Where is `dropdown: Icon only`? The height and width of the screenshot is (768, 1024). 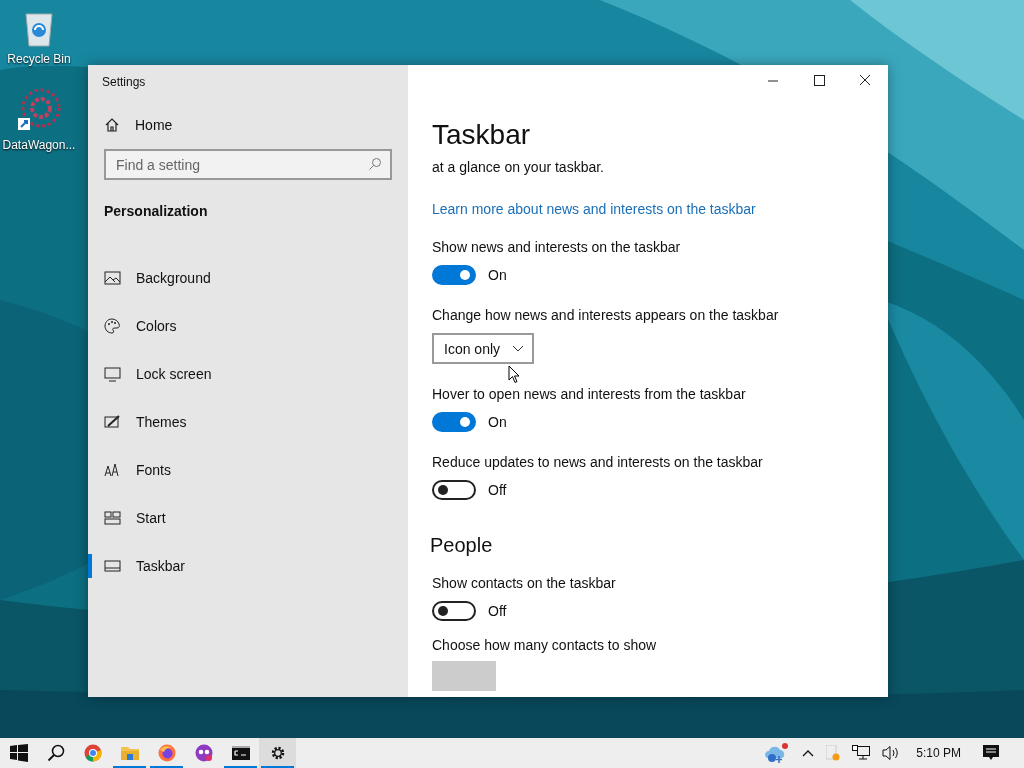 dropdown: Icon only is located at coordinates (483, 348).